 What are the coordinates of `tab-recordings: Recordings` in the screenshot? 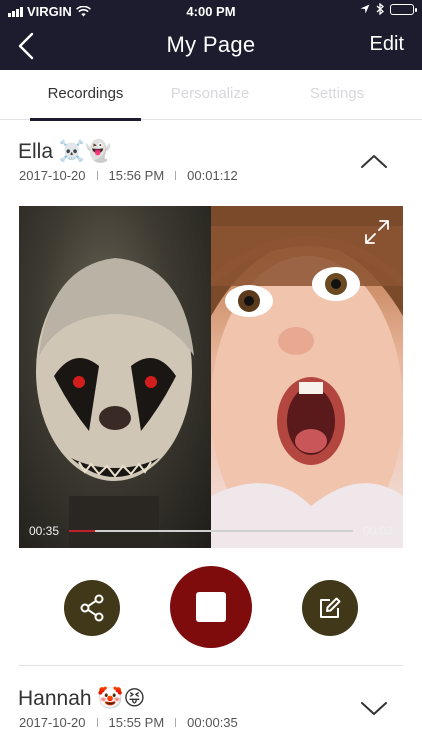 It's located at (85, 95).